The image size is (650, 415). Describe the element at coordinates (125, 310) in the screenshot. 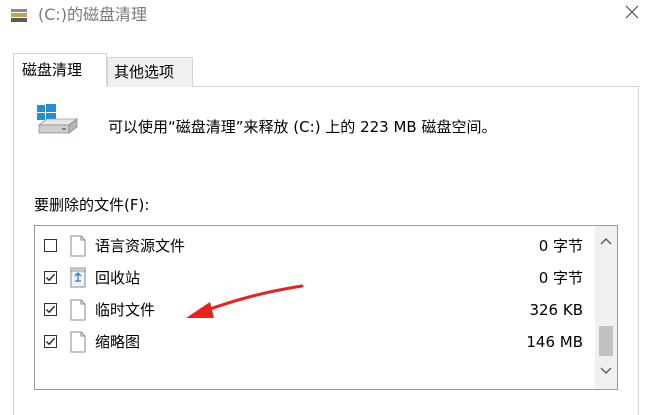

I see `list-item-label: 临时文件` at that location.